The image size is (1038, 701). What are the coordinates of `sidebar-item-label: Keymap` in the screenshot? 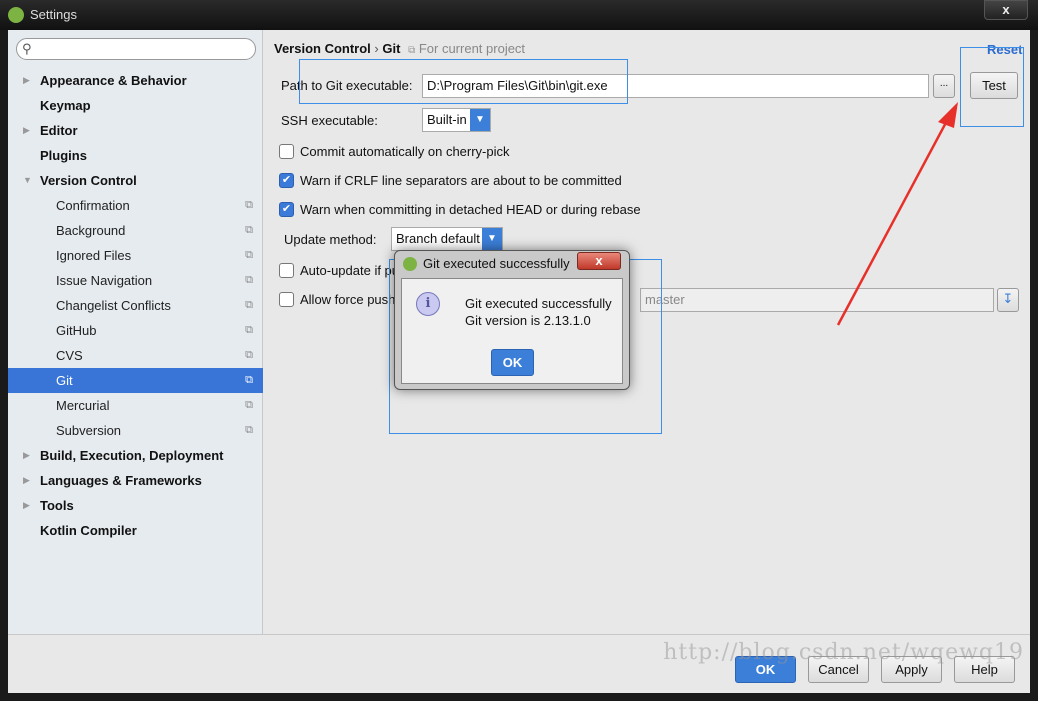 It's located at (65, 105).